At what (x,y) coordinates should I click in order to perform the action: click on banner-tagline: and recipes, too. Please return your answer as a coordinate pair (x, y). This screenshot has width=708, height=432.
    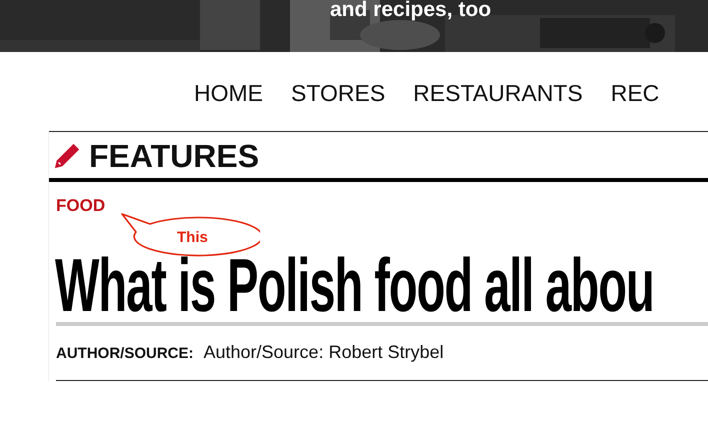
    Looking at the image, I should click on (411, 11).